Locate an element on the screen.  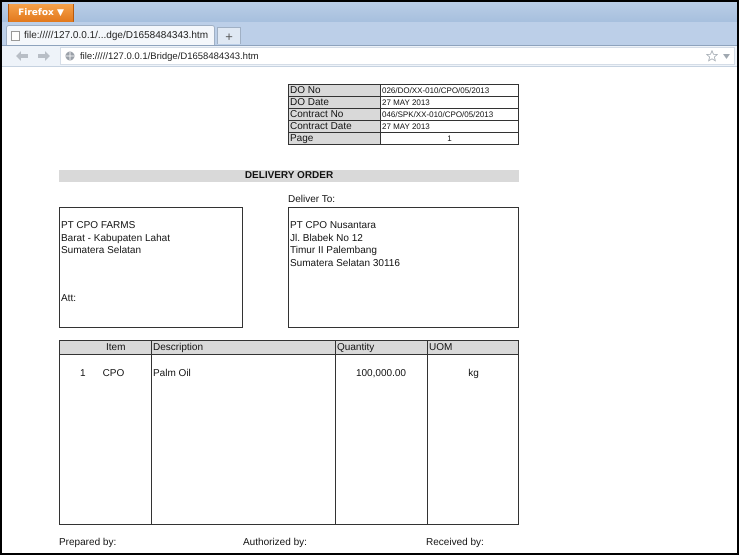
table-cell: 1 is located at coordinates (83, 373).